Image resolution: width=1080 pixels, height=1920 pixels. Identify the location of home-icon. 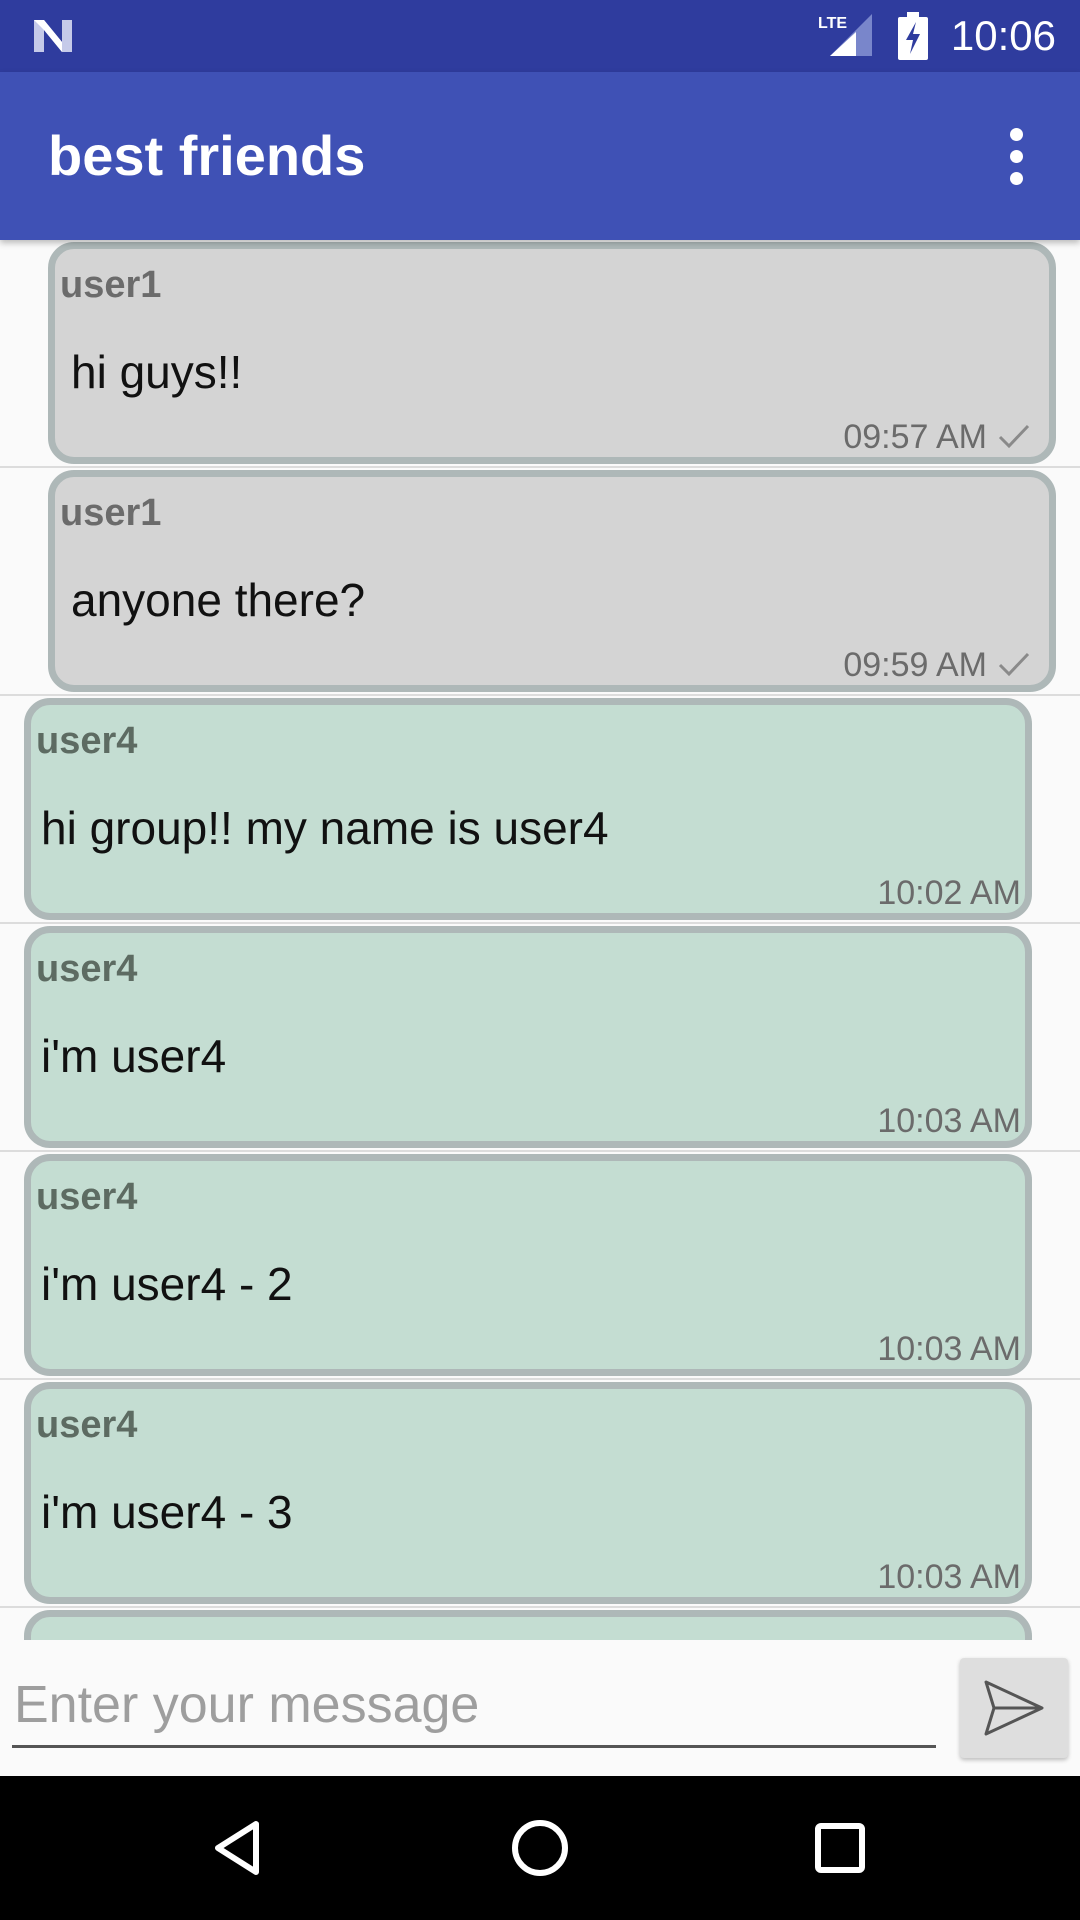
(540, 1848).